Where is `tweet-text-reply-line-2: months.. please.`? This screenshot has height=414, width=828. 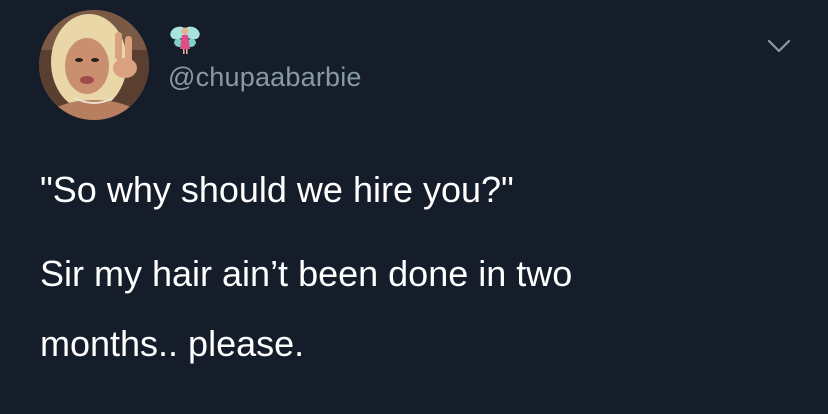
tweet-text-reply-line-2: months.. please. is located at coordinates (172, 343).